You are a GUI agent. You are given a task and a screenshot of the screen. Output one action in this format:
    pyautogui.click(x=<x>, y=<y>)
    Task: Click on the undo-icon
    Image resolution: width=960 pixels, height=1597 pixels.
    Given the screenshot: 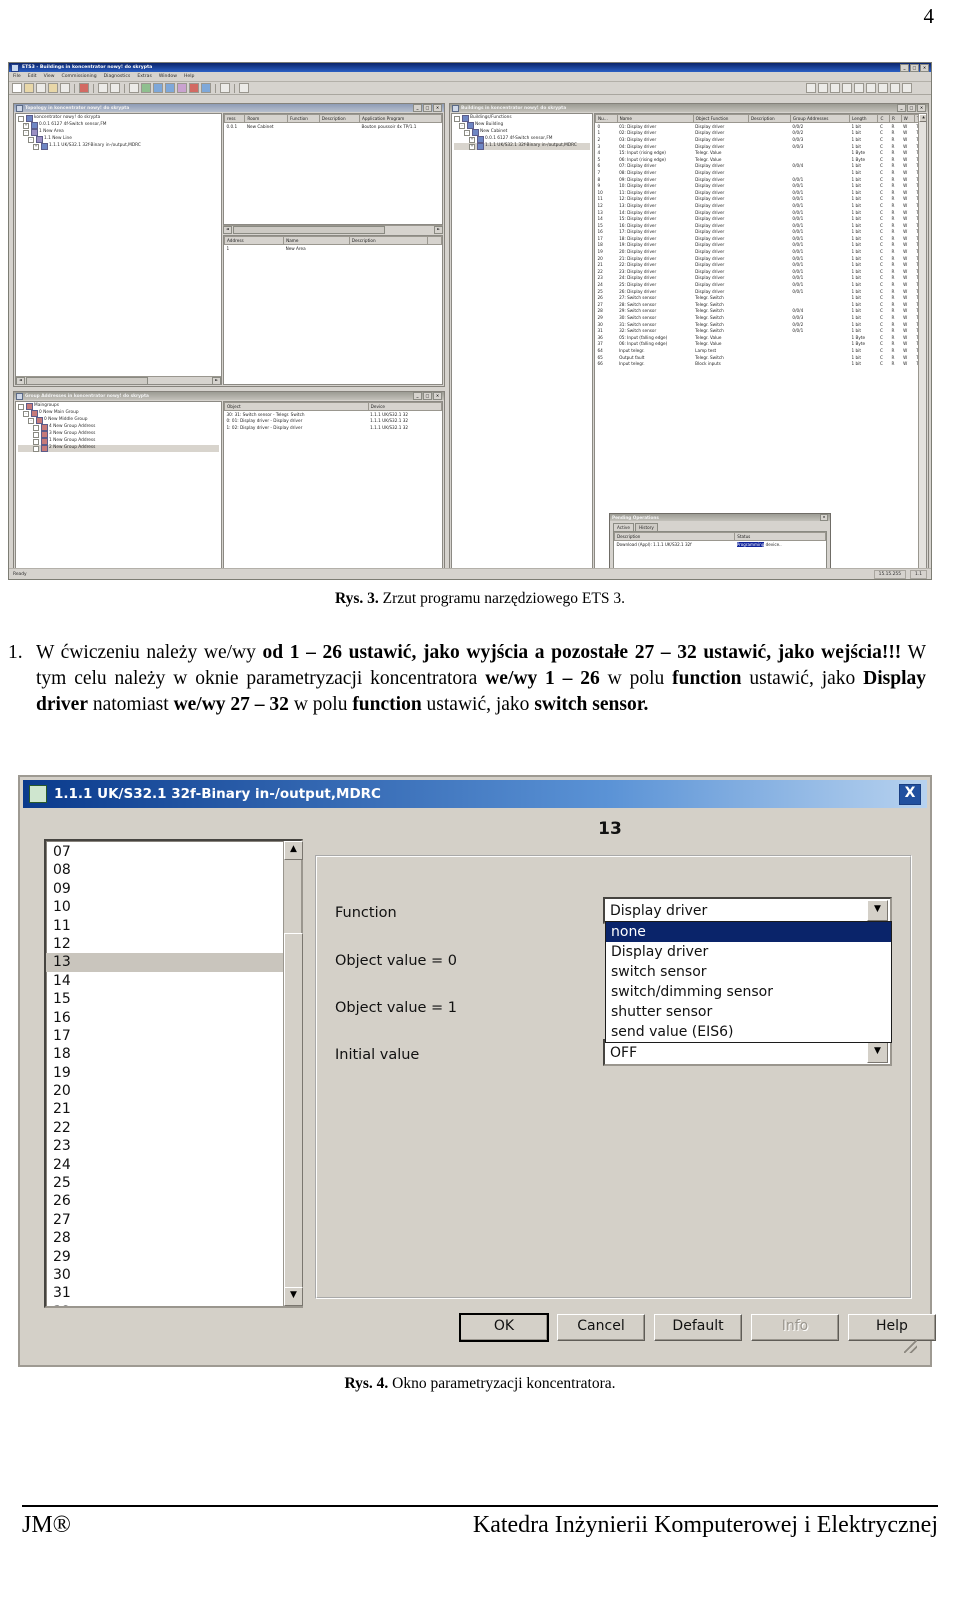 What is the action you would take?
    pyautogui.click(x=103, y=88)
    